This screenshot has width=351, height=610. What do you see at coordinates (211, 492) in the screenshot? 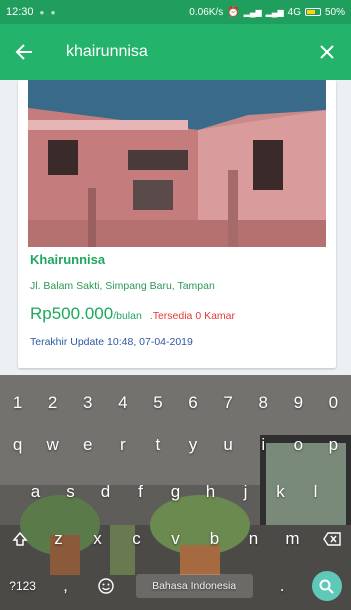
I see `key-h: h` at bounding box center [211, 492].